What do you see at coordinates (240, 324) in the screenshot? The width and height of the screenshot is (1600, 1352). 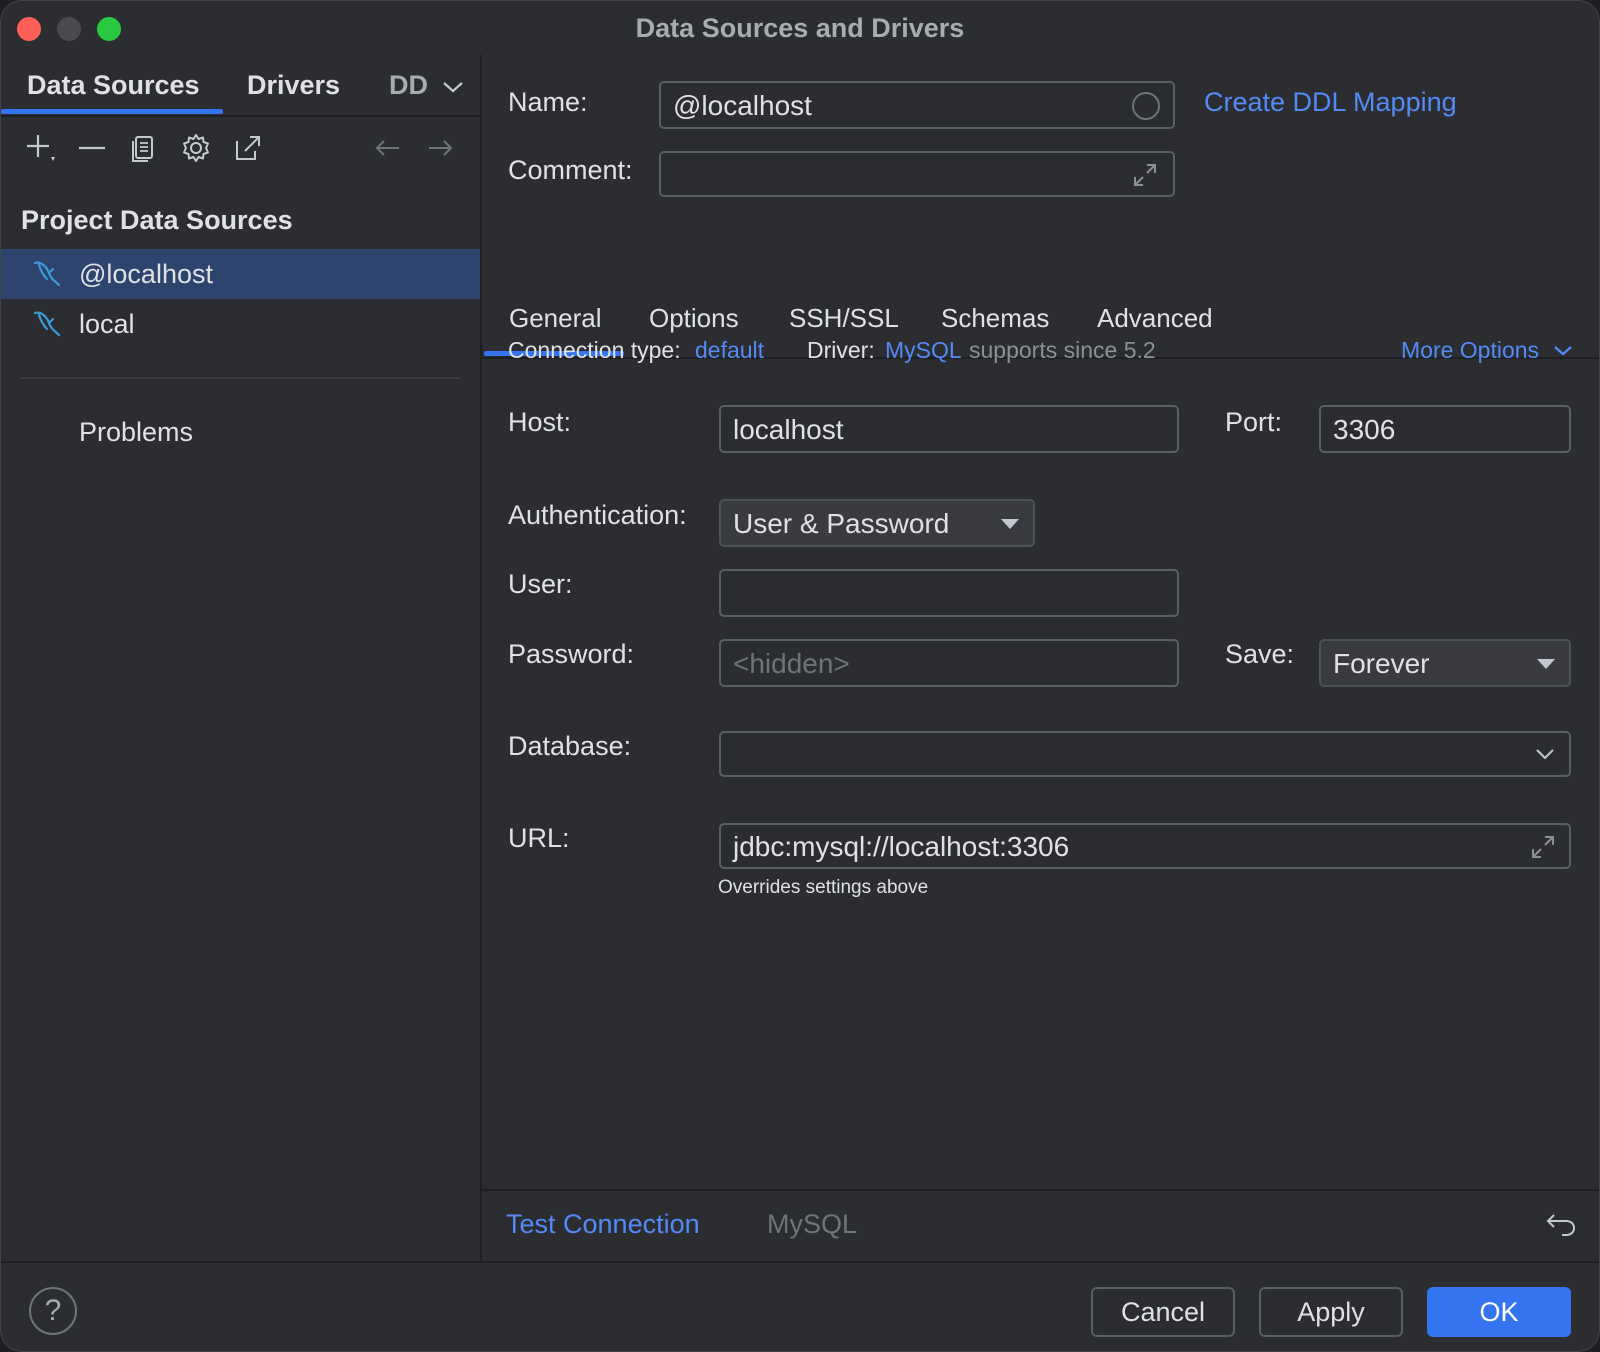 I see `data-source-item: local` at bounding box center [240, 324].